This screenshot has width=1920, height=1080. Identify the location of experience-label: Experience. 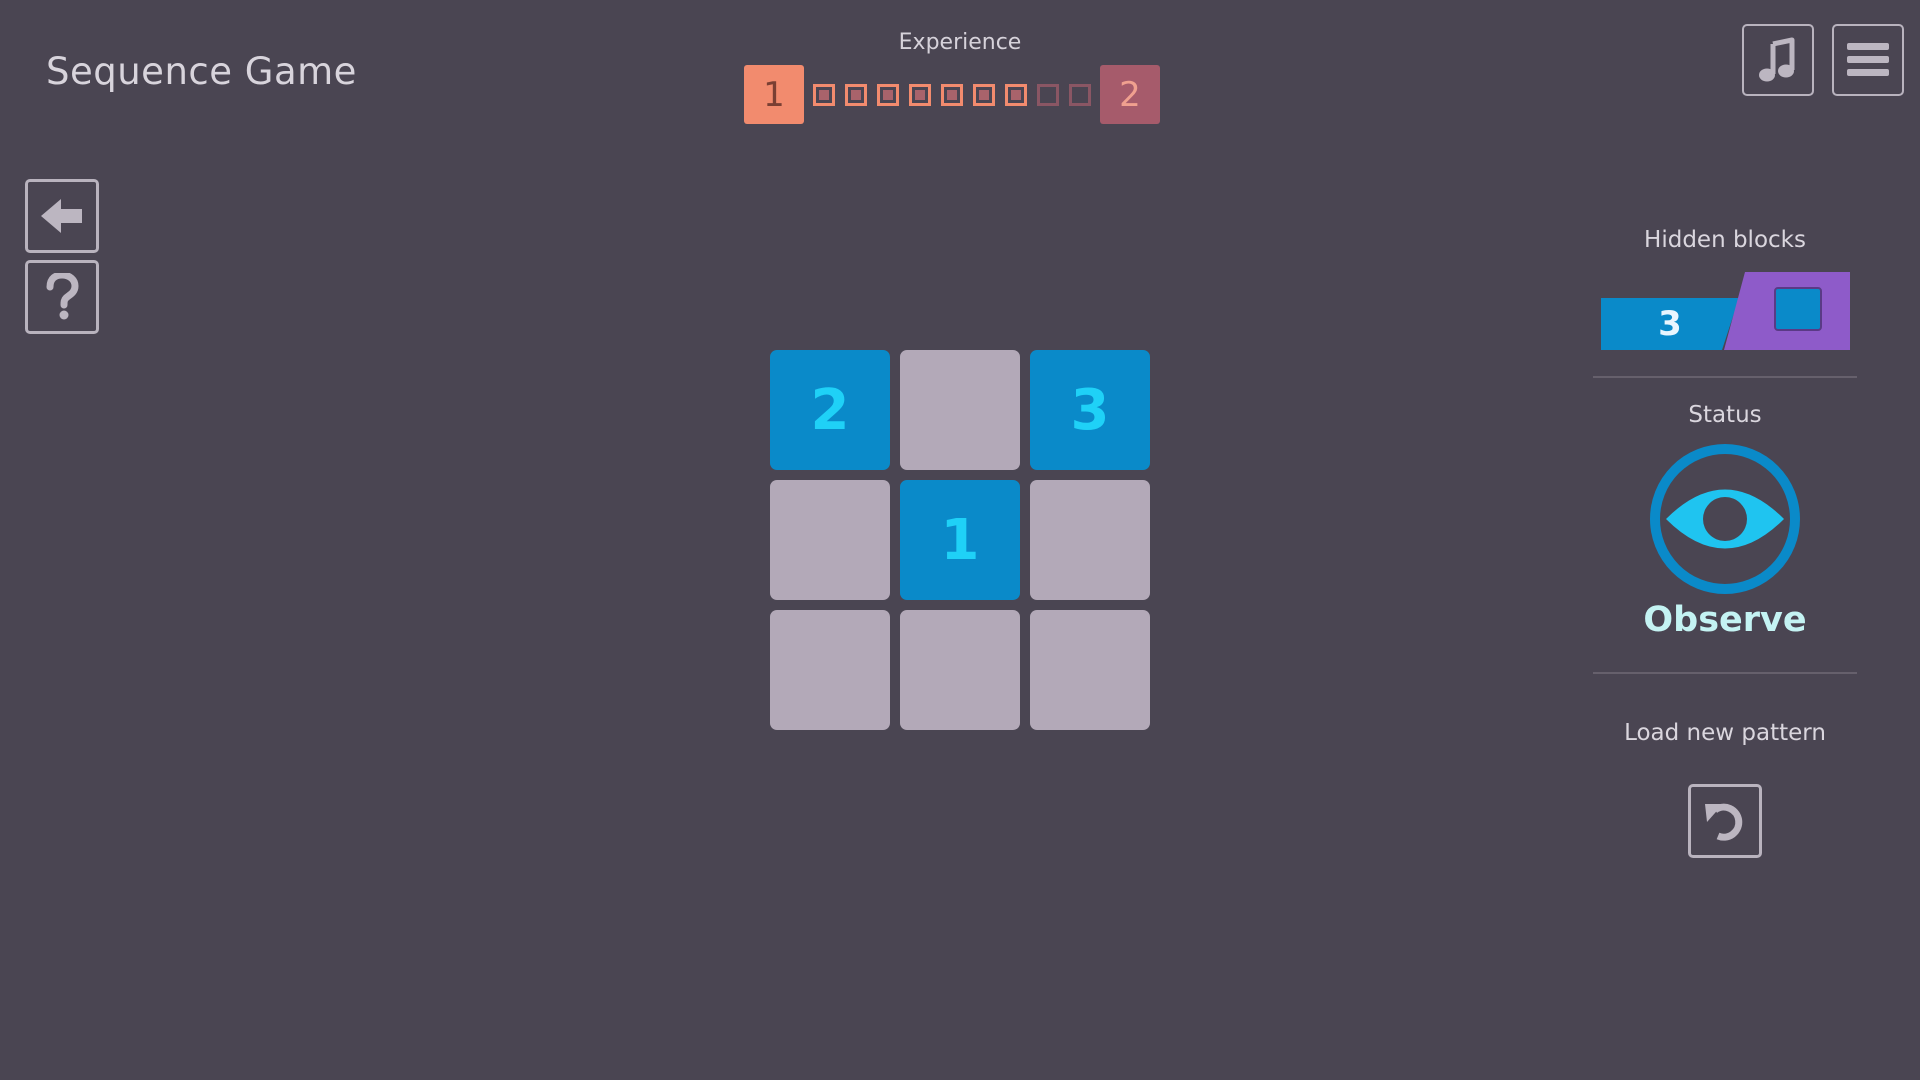
(960, 42).